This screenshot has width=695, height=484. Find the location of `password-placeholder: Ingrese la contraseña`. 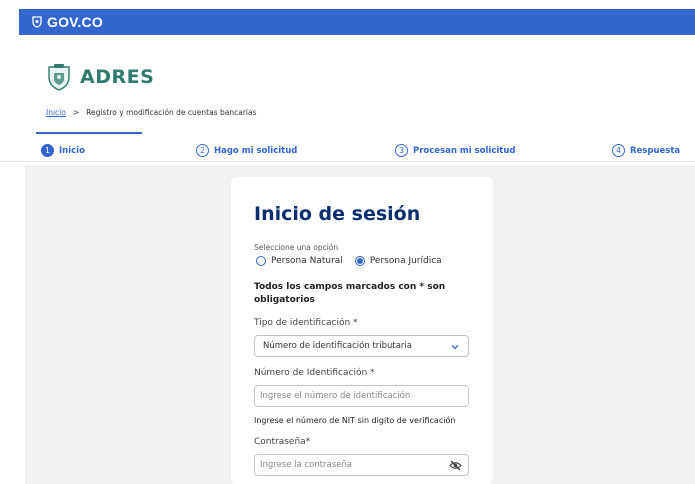

password-placeholder: Ingrese la contraseña is located at coordinates (306, 465).